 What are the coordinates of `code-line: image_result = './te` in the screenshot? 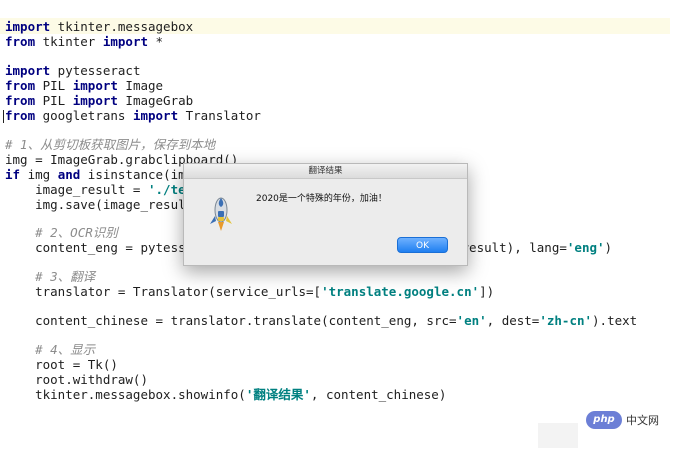 It's located at (95, 189).